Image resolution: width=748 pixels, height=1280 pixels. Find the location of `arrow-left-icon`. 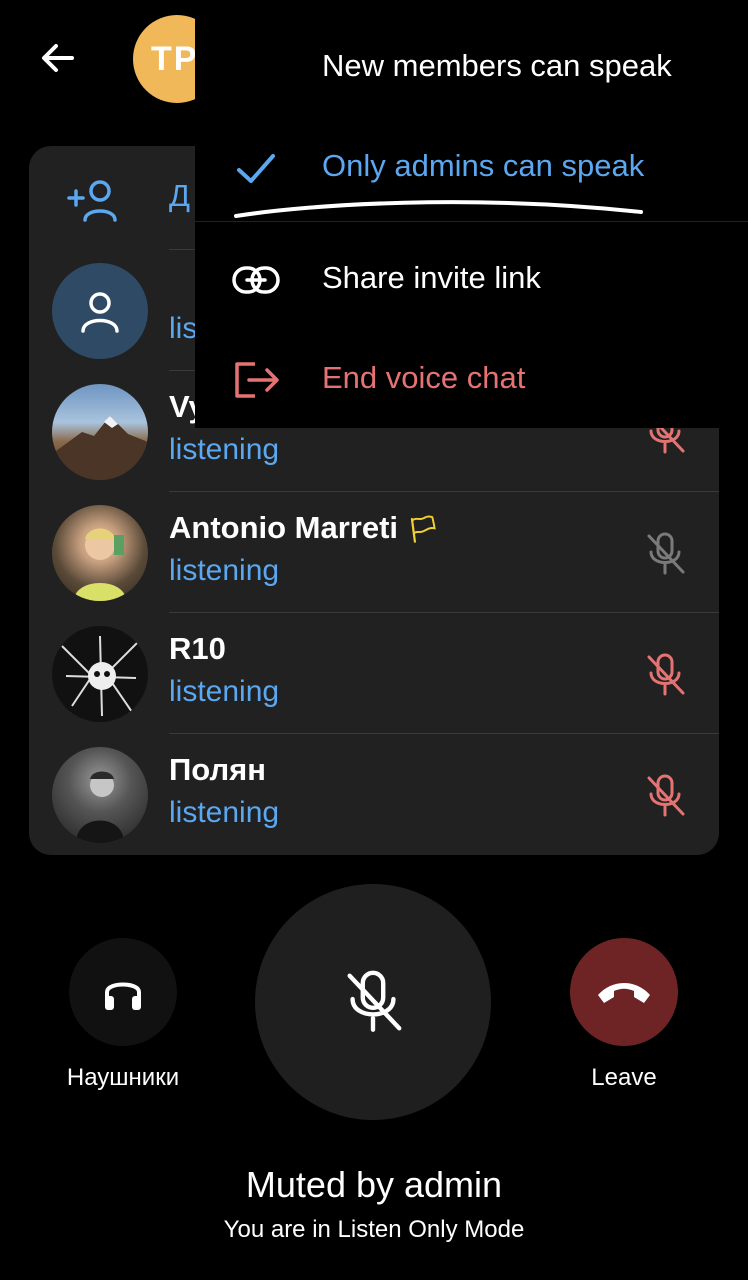

arrow-left-icon is located at coordinates (58, 58).